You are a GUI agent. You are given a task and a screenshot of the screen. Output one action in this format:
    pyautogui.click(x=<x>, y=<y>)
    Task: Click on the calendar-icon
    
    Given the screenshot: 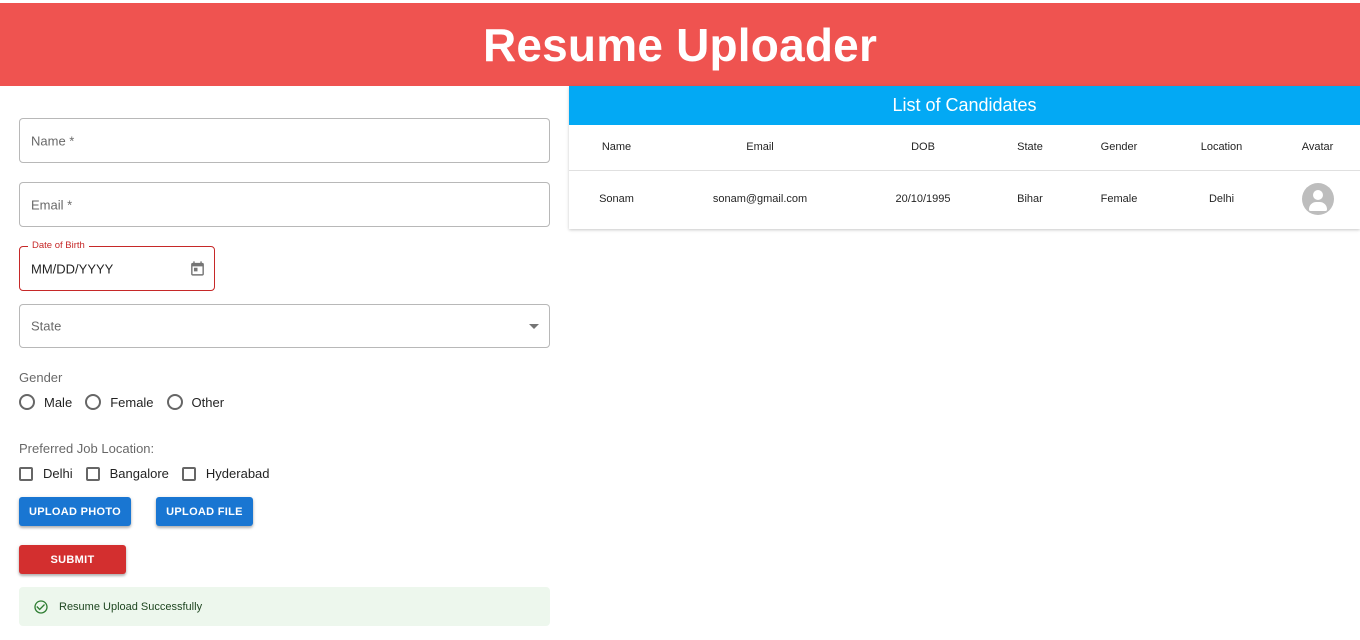 What is the action you would take?
    pyautogui.click(x=197, y=268)
    